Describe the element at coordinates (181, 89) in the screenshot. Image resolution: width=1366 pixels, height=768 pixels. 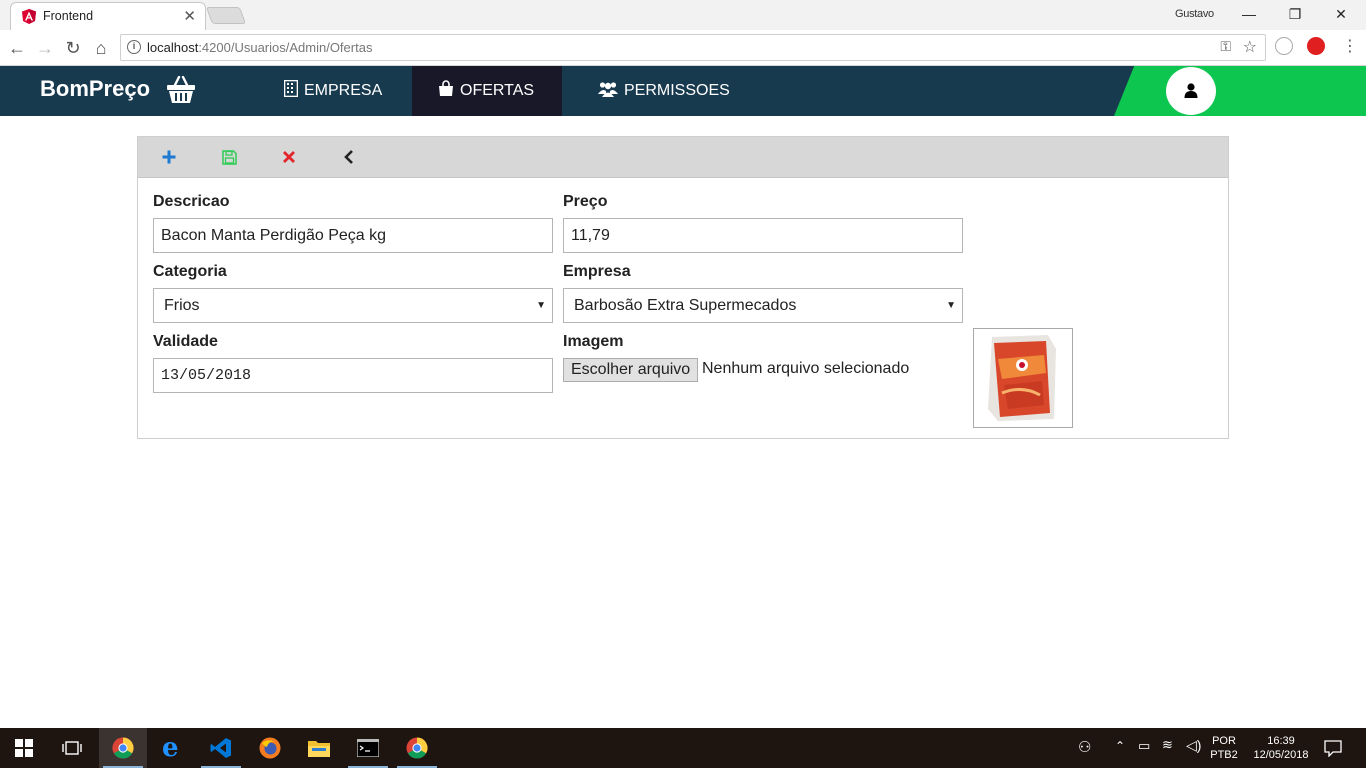
I see `basket-icon` at that location.